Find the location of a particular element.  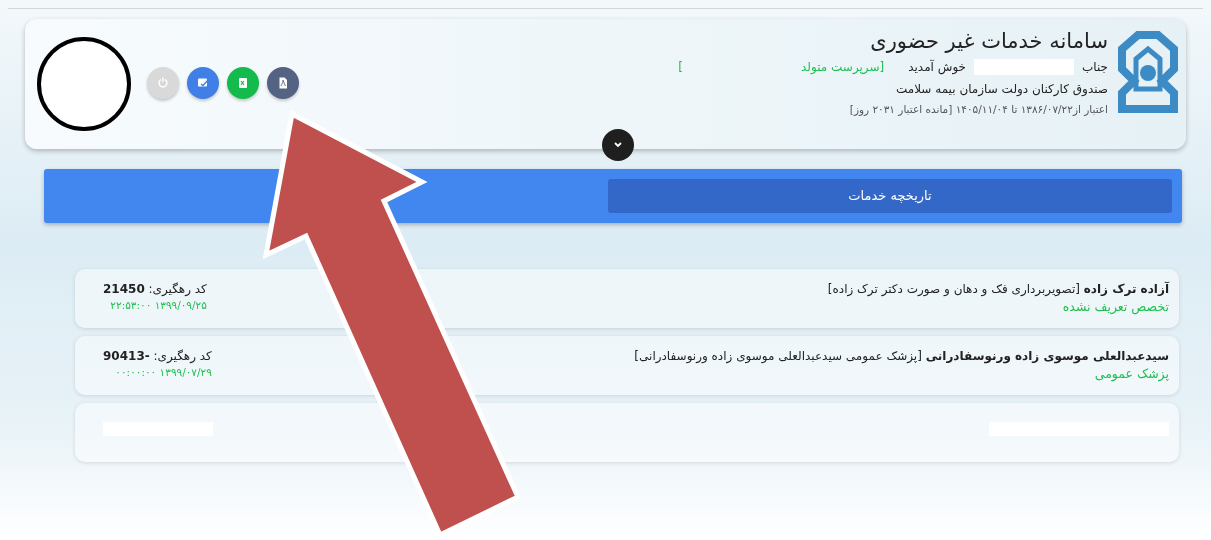

chevron-down-icon is located at coordinates (618, 145).